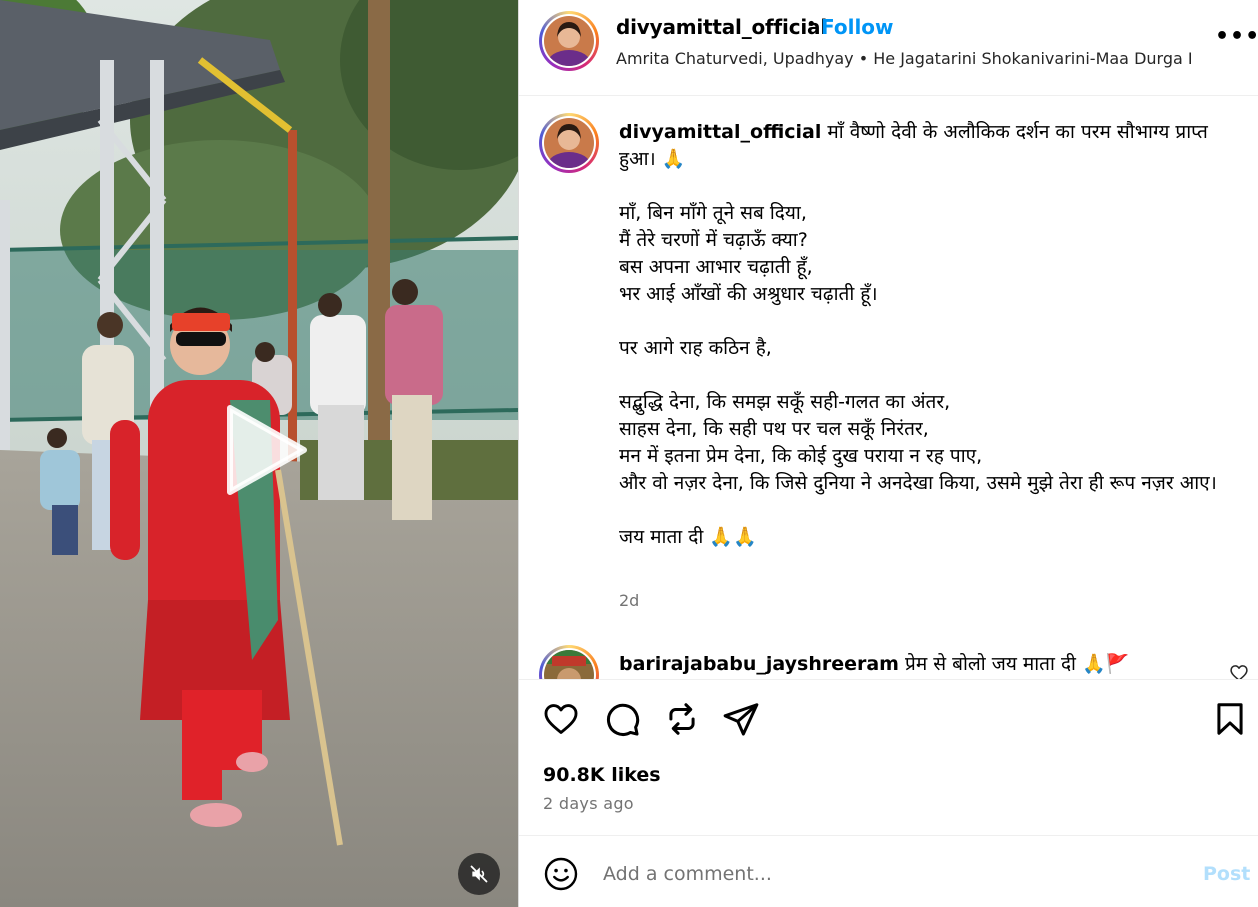  I want to click on comment-input, so click(883, 874).